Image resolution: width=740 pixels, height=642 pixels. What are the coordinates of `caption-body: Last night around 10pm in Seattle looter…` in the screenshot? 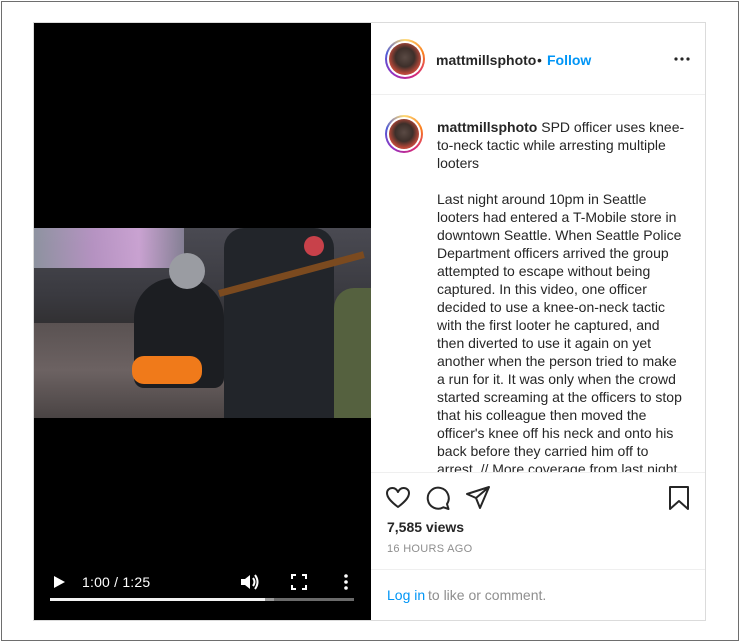 It's located at (559, 331).